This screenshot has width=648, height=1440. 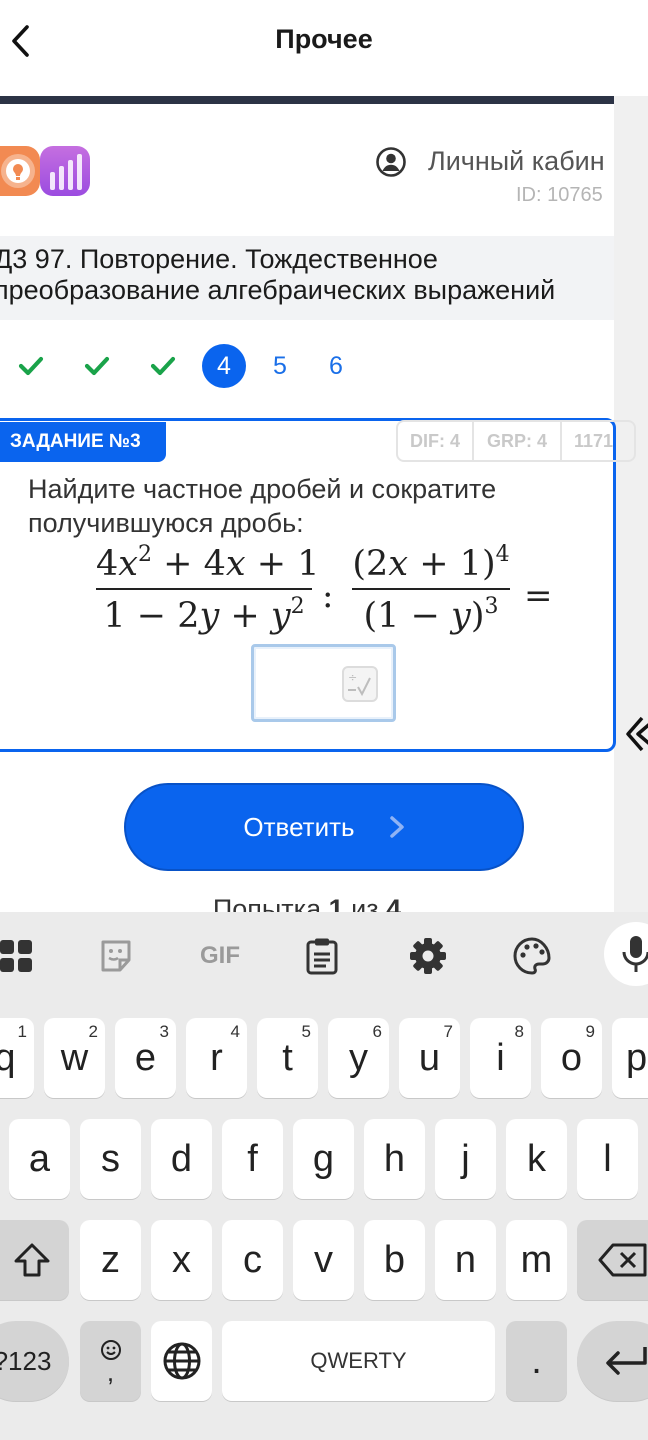 What do you see at coordinates (323, 1260) in the screenshot?
I see `key-v: v` at bounding box center [323, 1260].